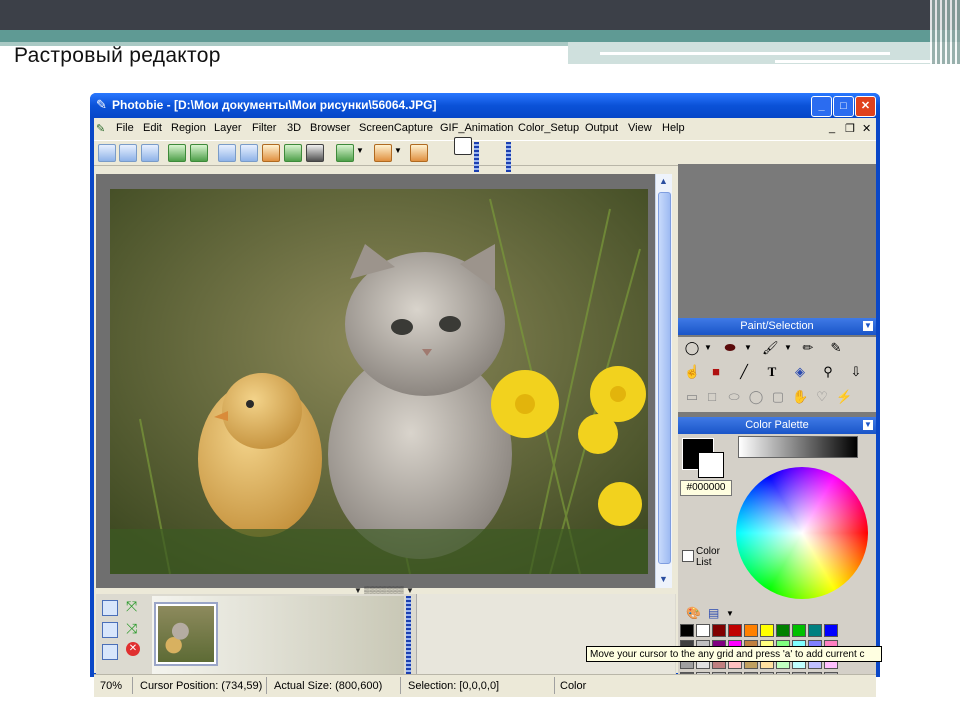 The height and width of the screenshot is (720, 960). Describe the element at coordinates (777, 425) in the screenshot. I see `palette-panel-header: Color Palette ▼` at that location.